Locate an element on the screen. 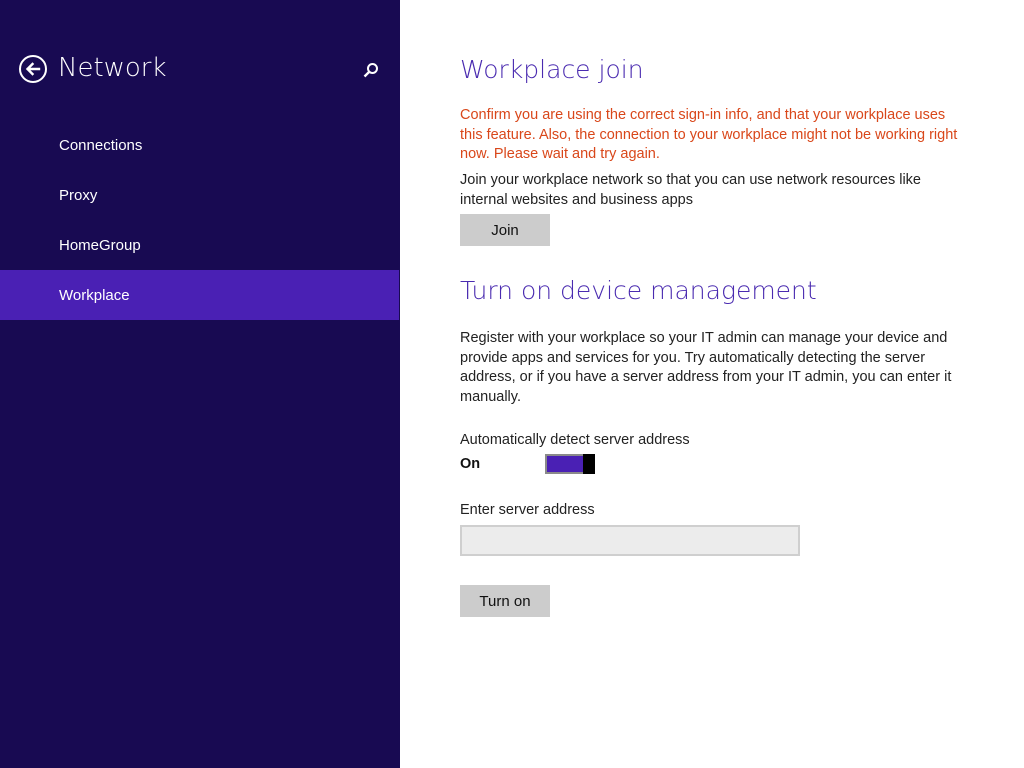 Image resolution: width=1024 pixels, height=768 pixels. server-address-input is located at coordinates (630, 540).